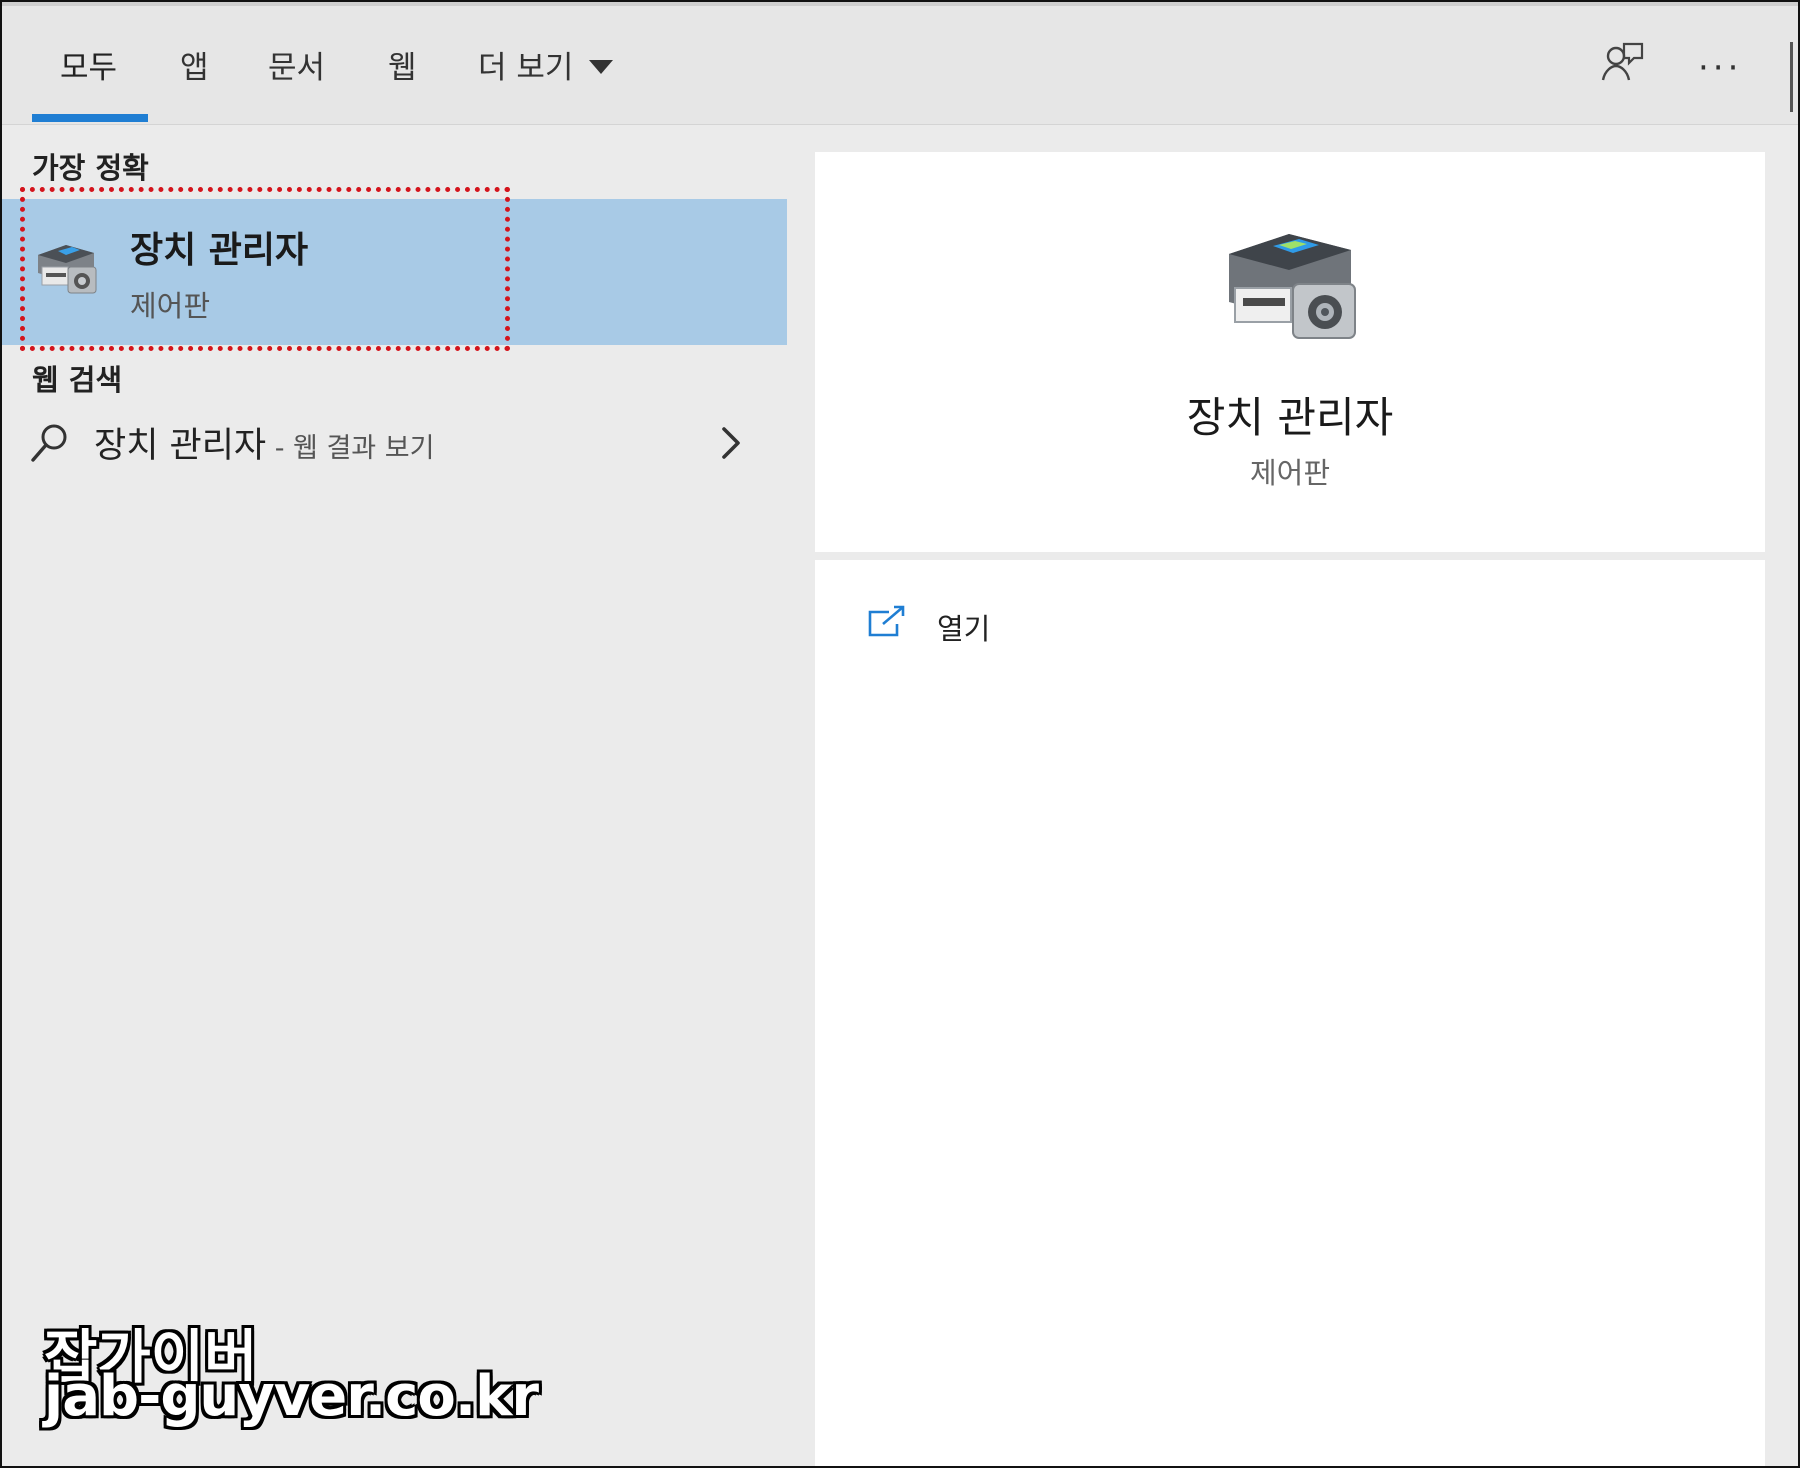 The width and height of the screenshot is (1800, 1468). I want to click on window-edge, so click(1791, 77).